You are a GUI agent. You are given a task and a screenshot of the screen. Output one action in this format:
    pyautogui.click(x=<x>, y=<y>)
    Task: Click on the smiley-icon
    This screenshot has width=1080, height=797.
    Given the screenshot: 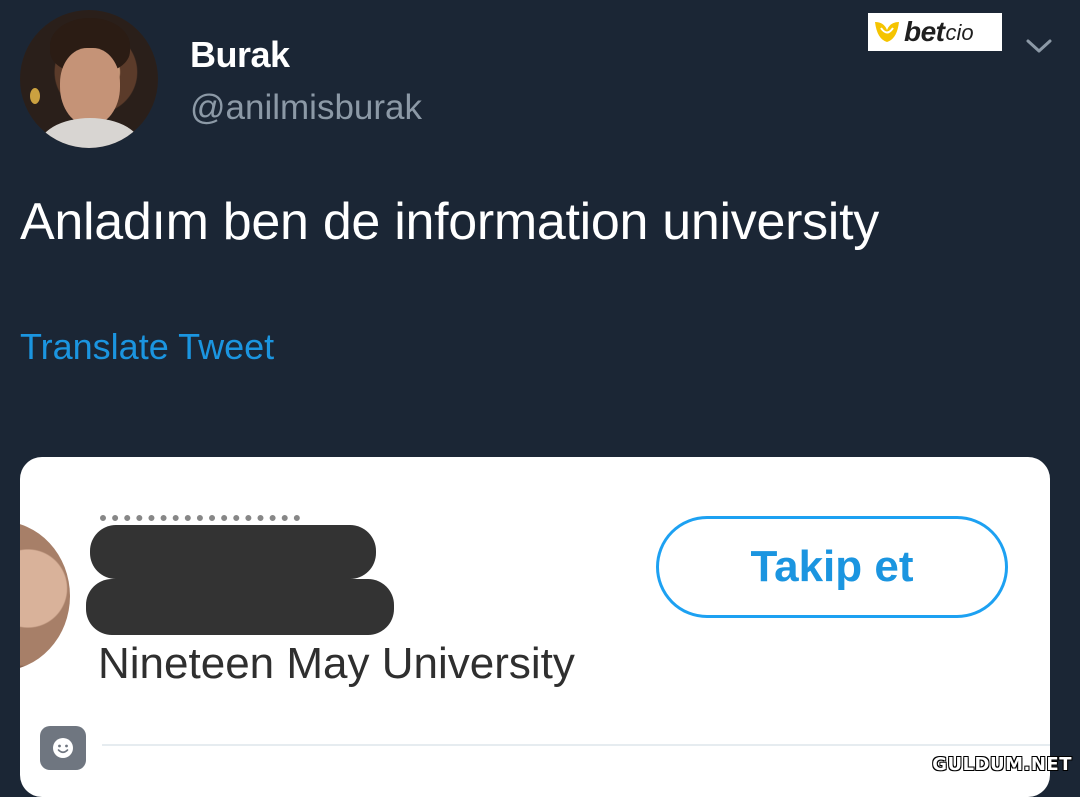 What is the action you would take?
    pyautogui.click(x=63, y=748)
    